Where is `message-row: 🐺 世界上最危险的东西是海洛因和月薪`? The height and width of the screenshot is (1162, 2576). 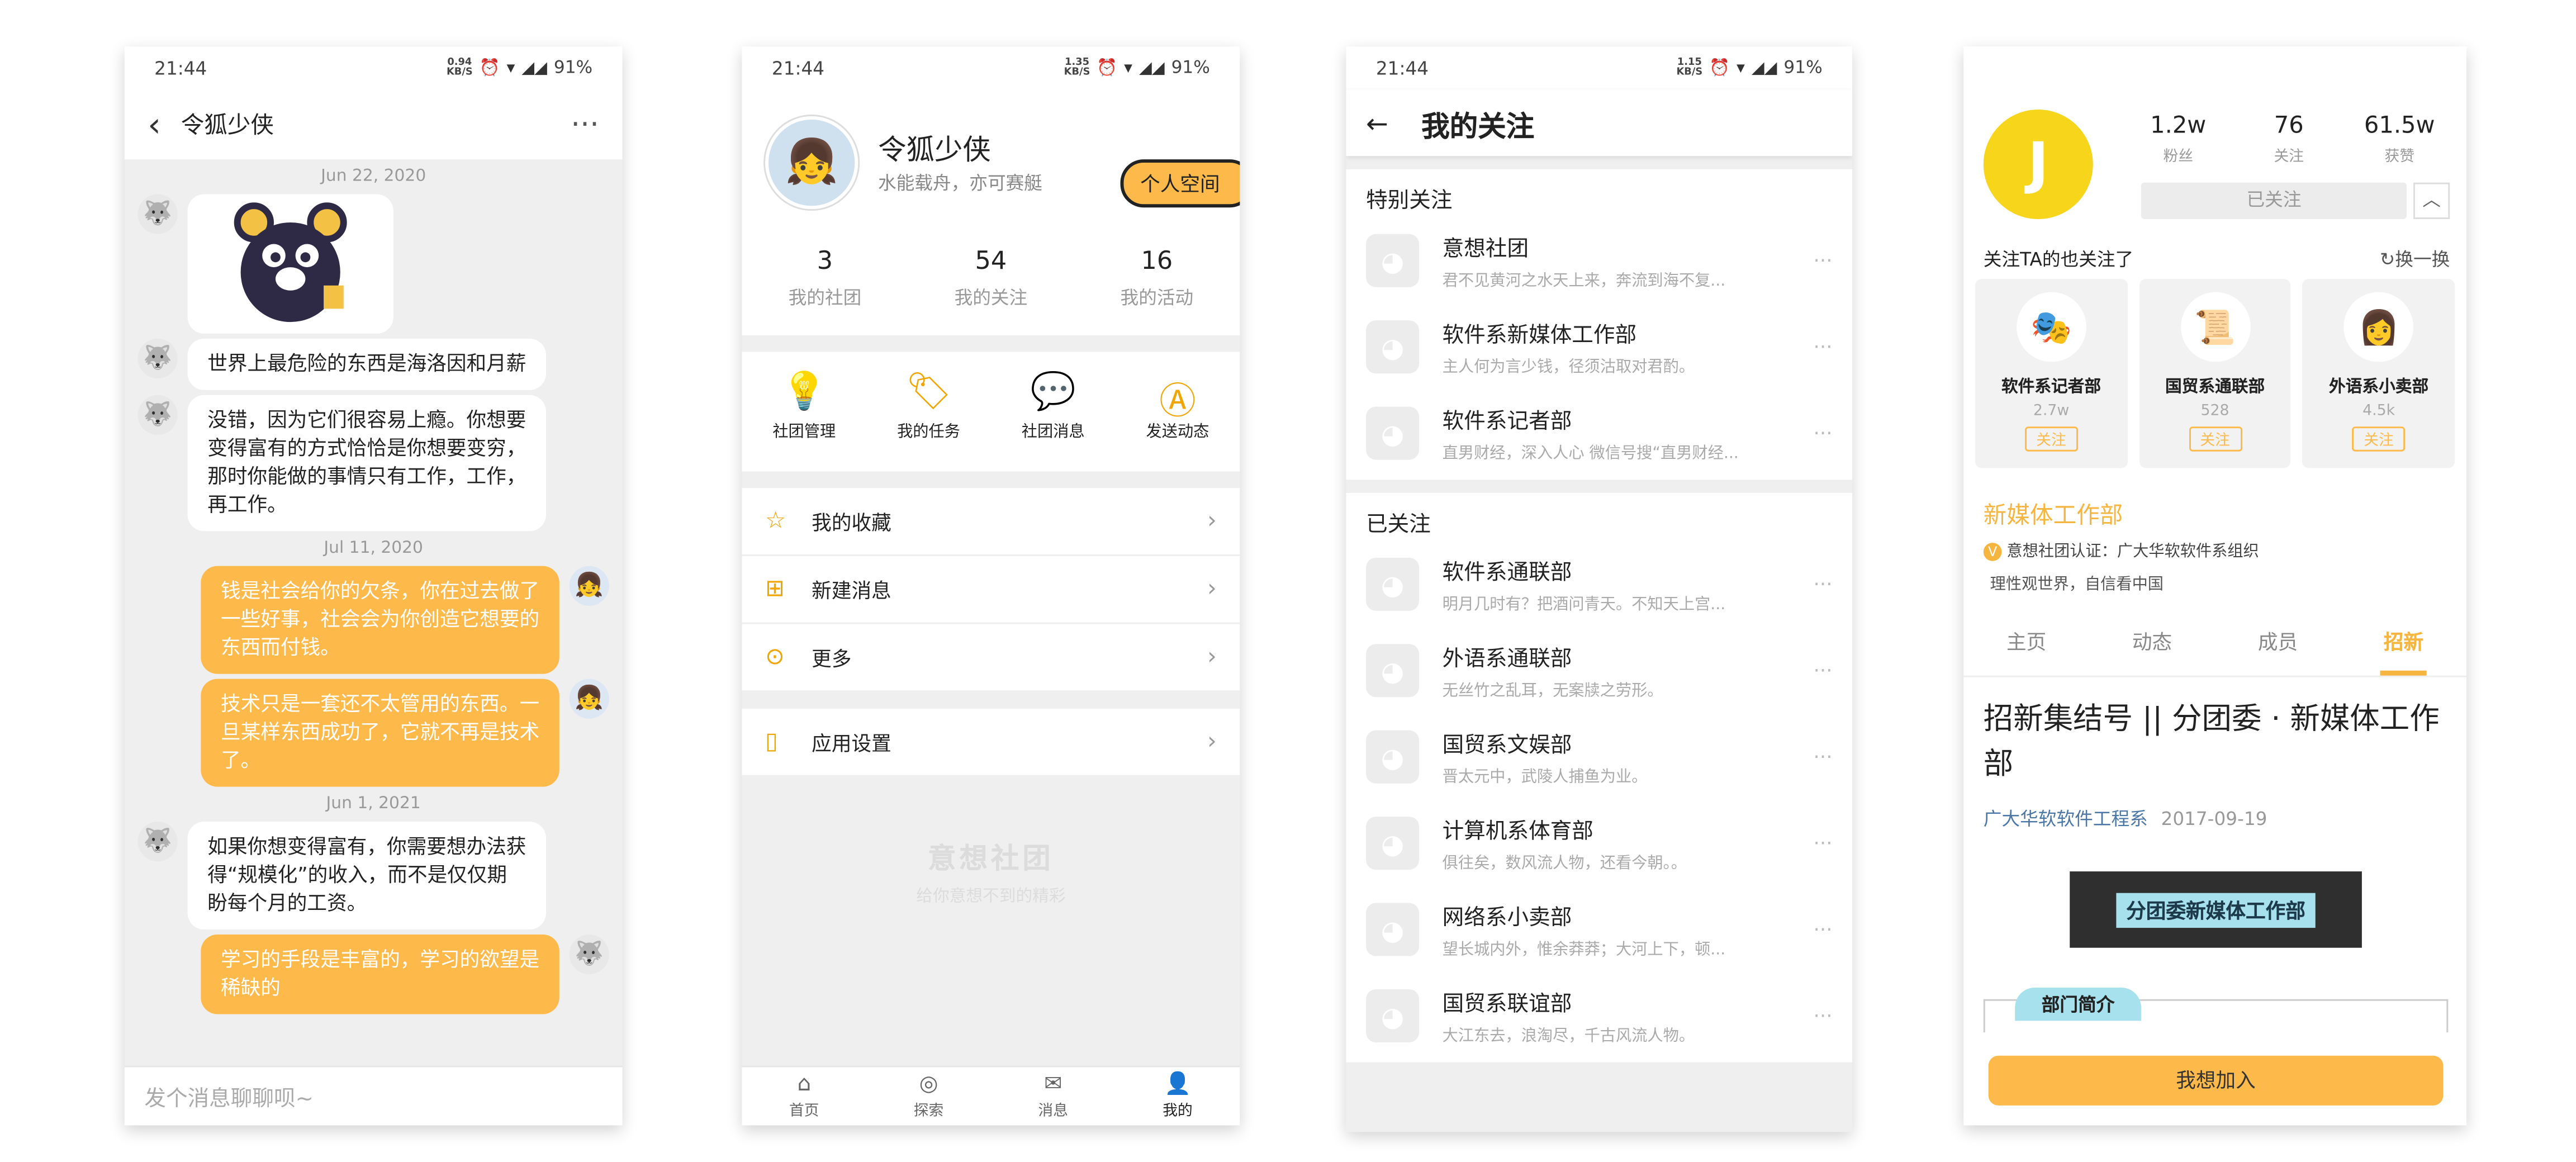
message-row: 🐺 世界上最危险的东西是海洛因和月薪 is located at coordinates (374, 364).